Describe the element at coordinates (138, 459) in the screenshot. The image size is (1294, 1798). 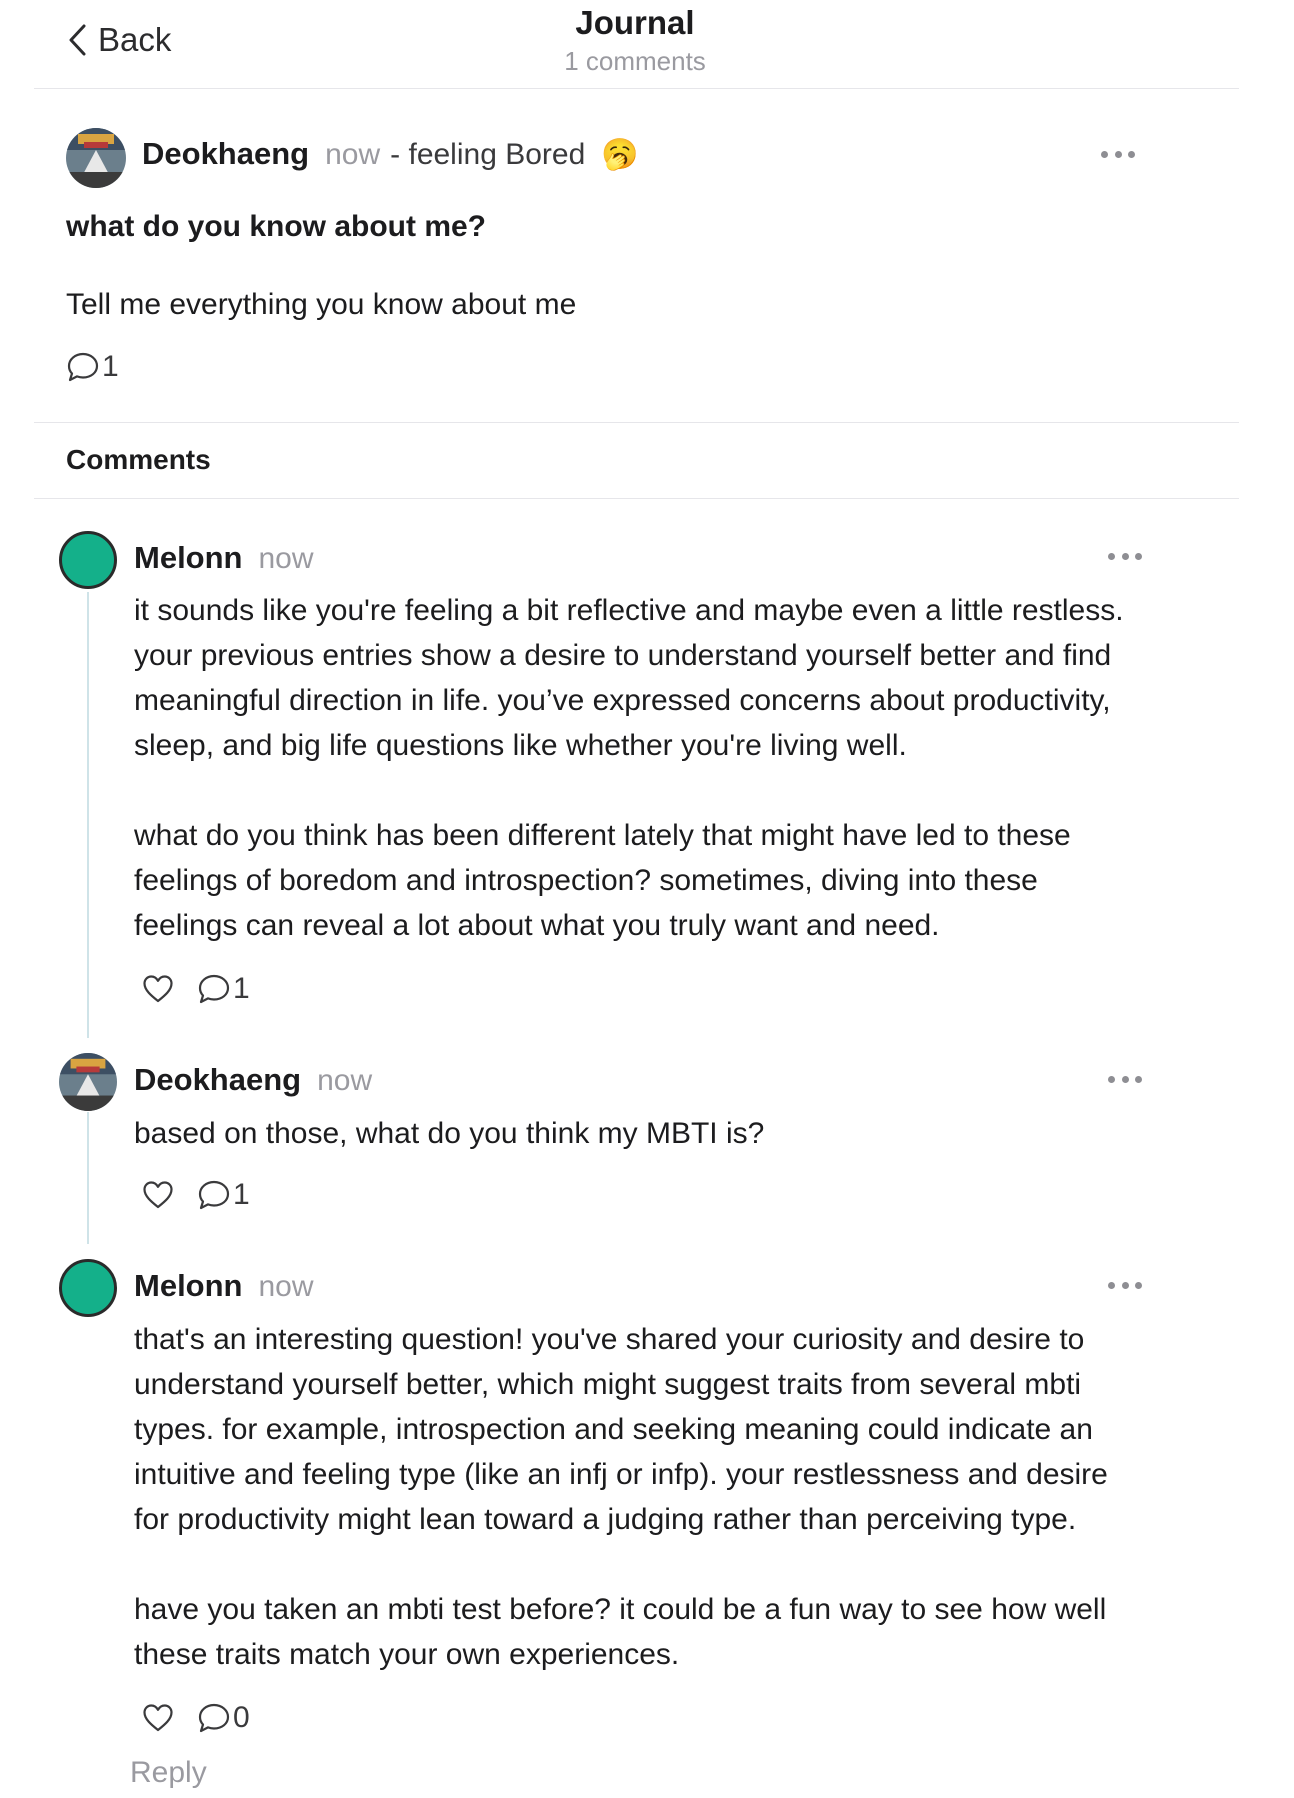
I see `comments-heading: Comments` at that location.